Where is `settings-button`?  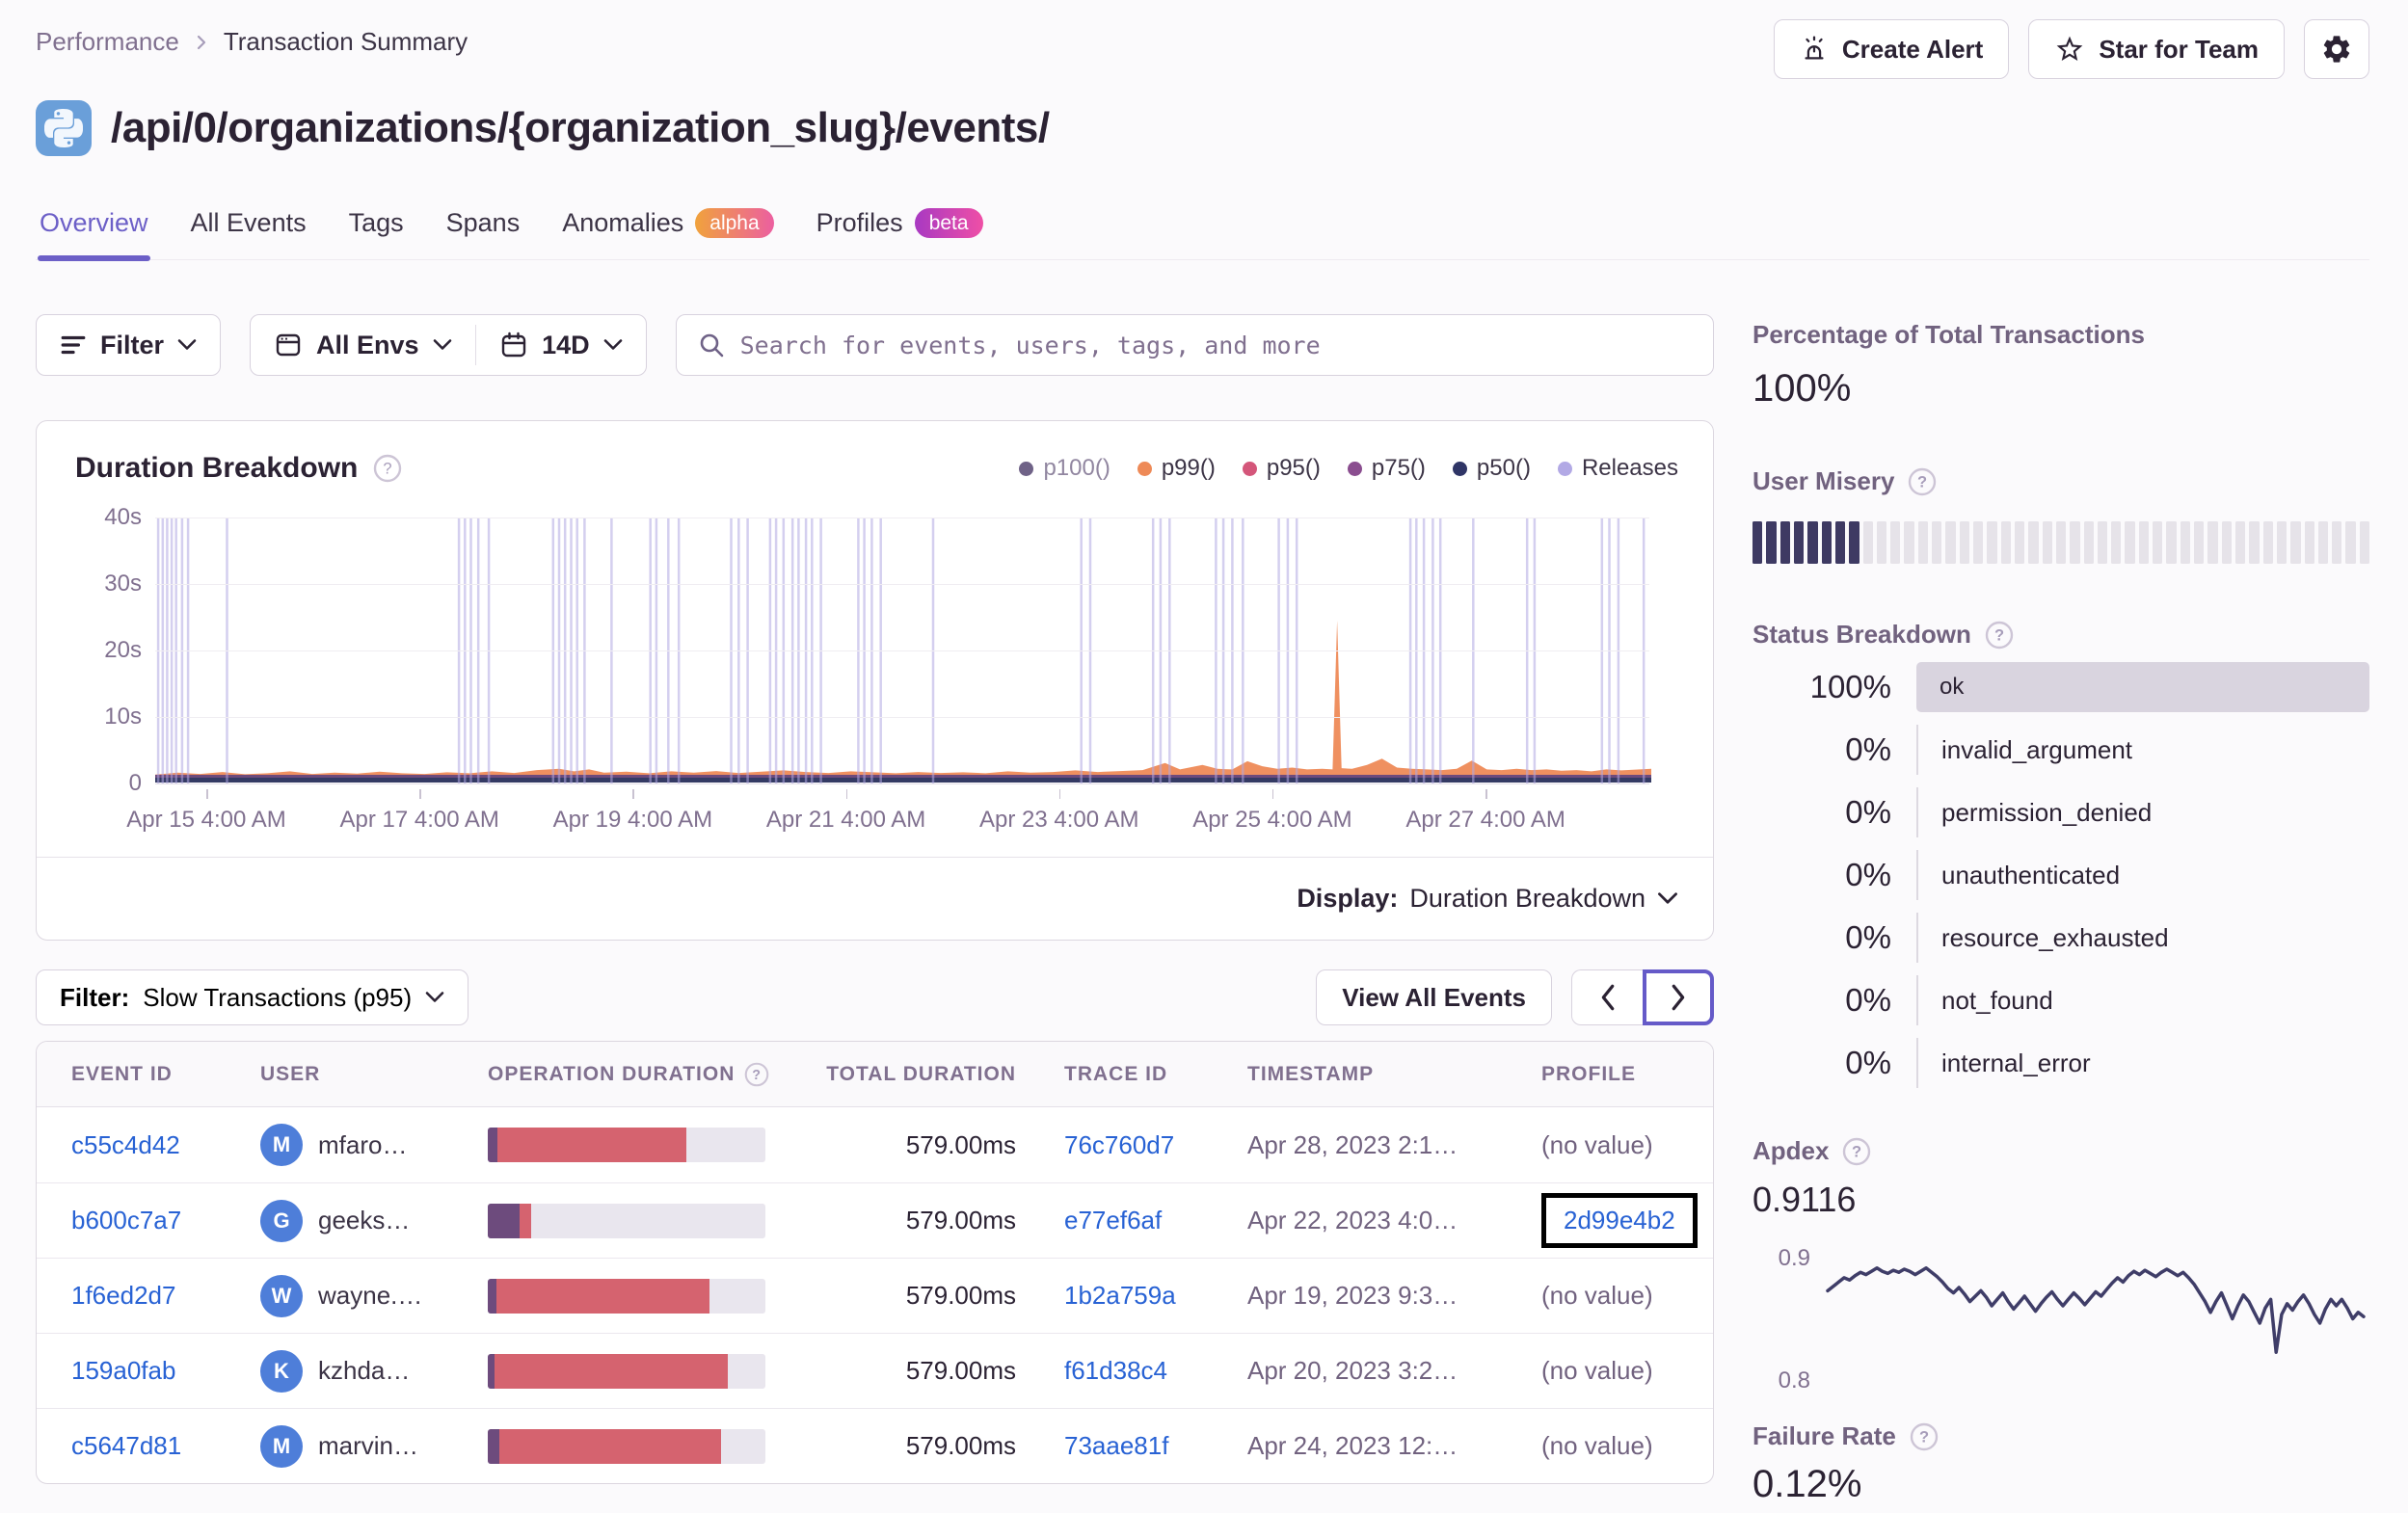 settings-button is located at coordinates (2336, 49).